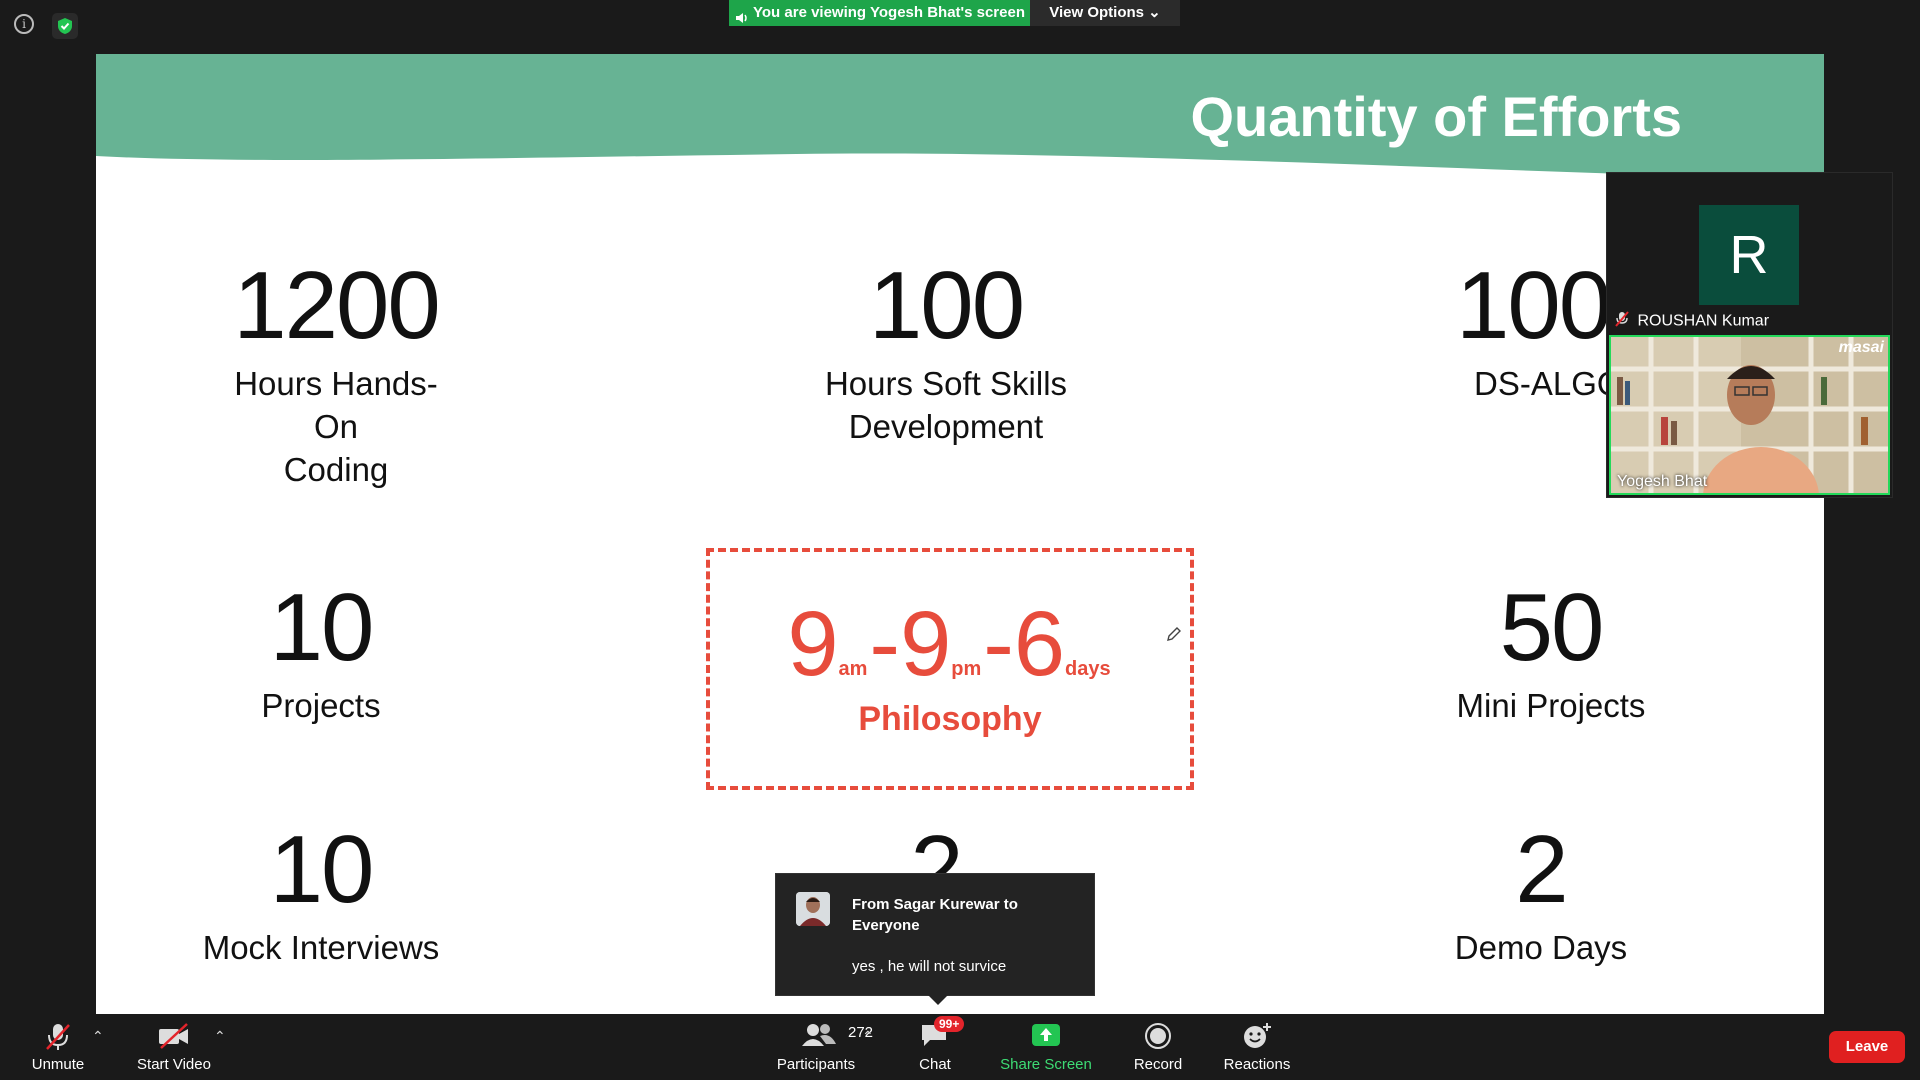 This screenshot has width=1920, height=1080. I want to click on leave-button: Leave, so click(1867, 1047).